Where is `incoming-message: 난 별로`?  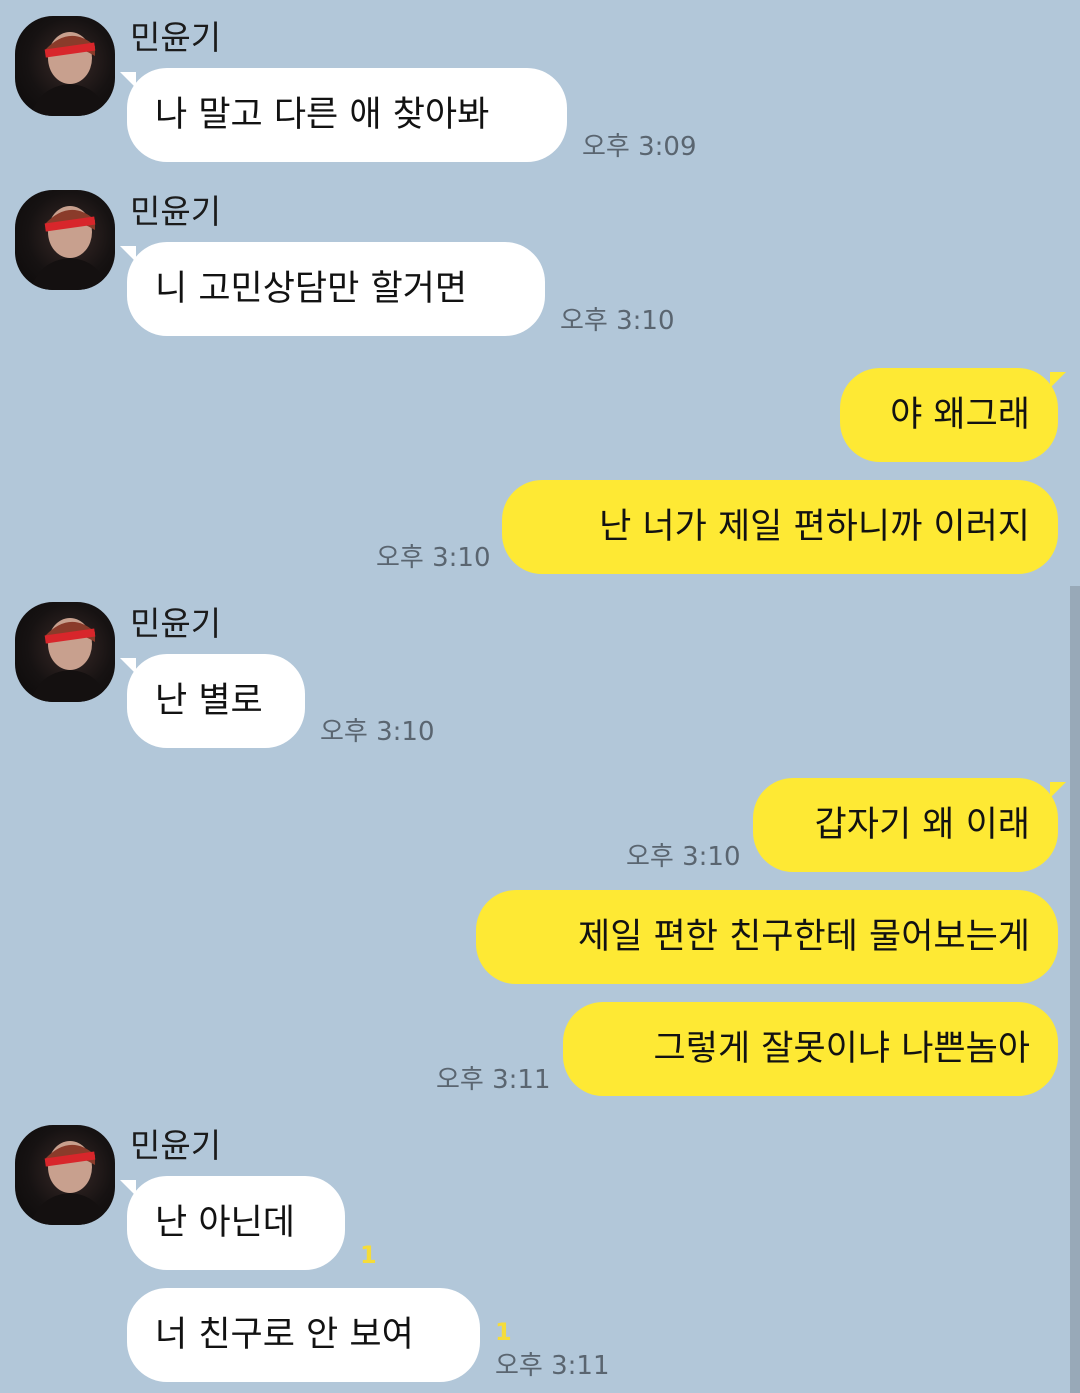
incoming-message: 난 별로 is located at coordinates (216, 701).